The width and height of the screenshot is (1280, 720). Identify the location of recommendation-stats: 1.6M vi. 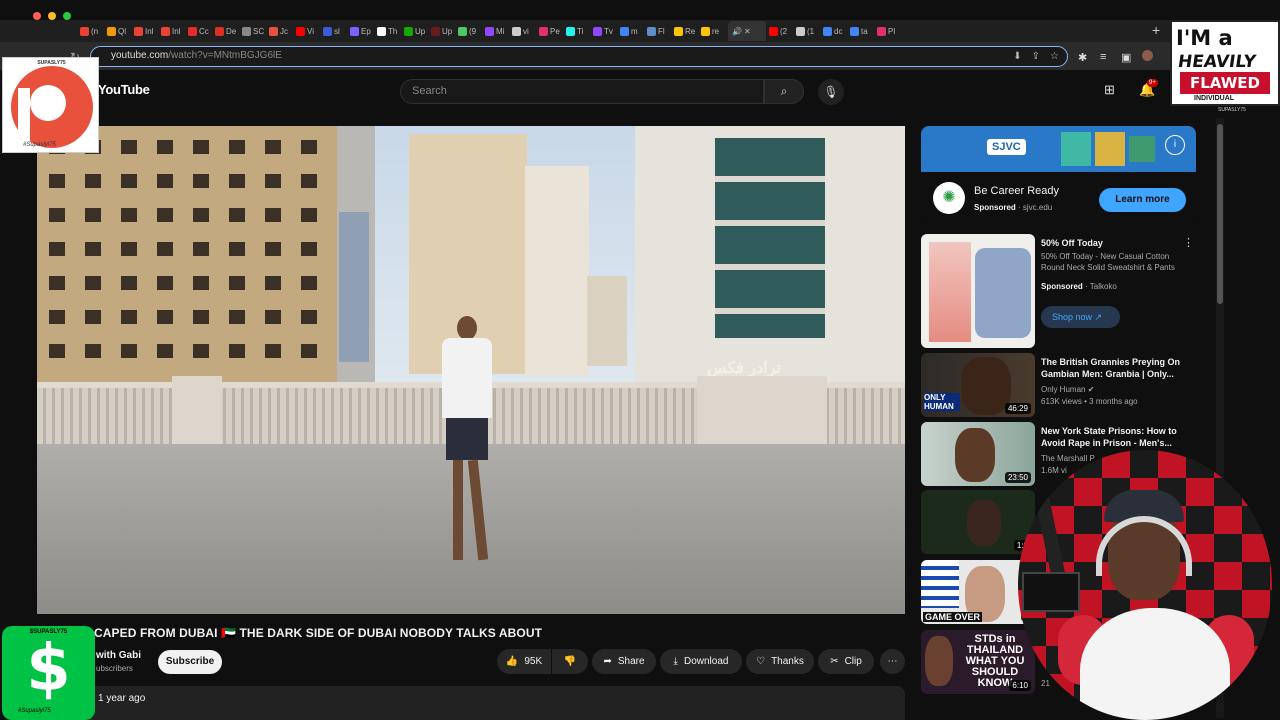
(1054, 470).